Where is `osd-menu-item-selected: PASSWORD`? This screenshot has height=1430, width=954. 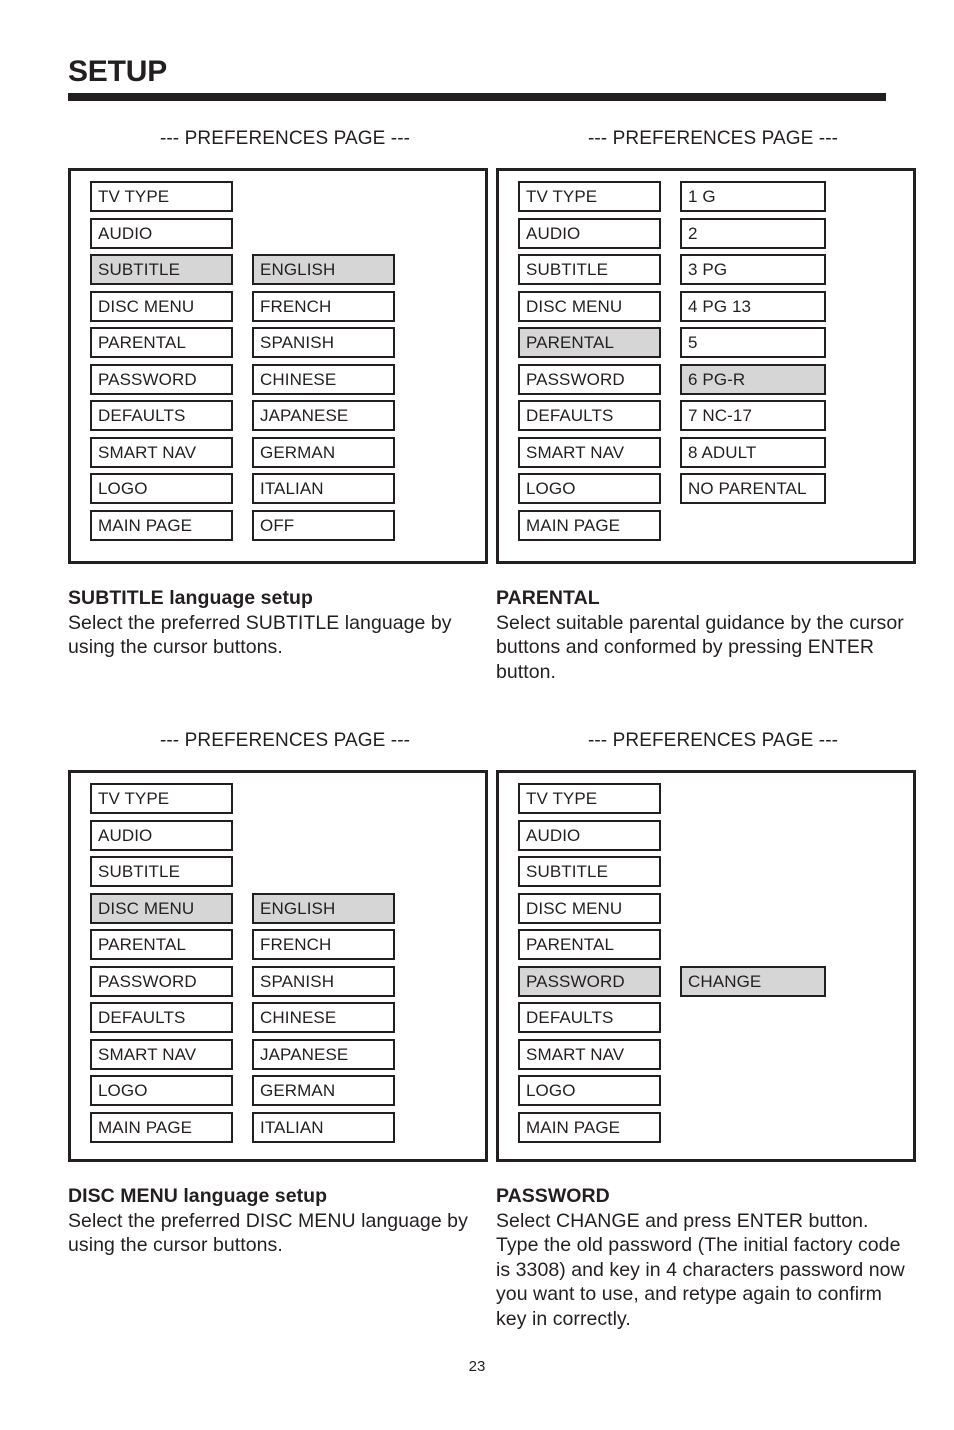
osd-menu-item-selected: PASSWORD is located at coordinates (589, 981).